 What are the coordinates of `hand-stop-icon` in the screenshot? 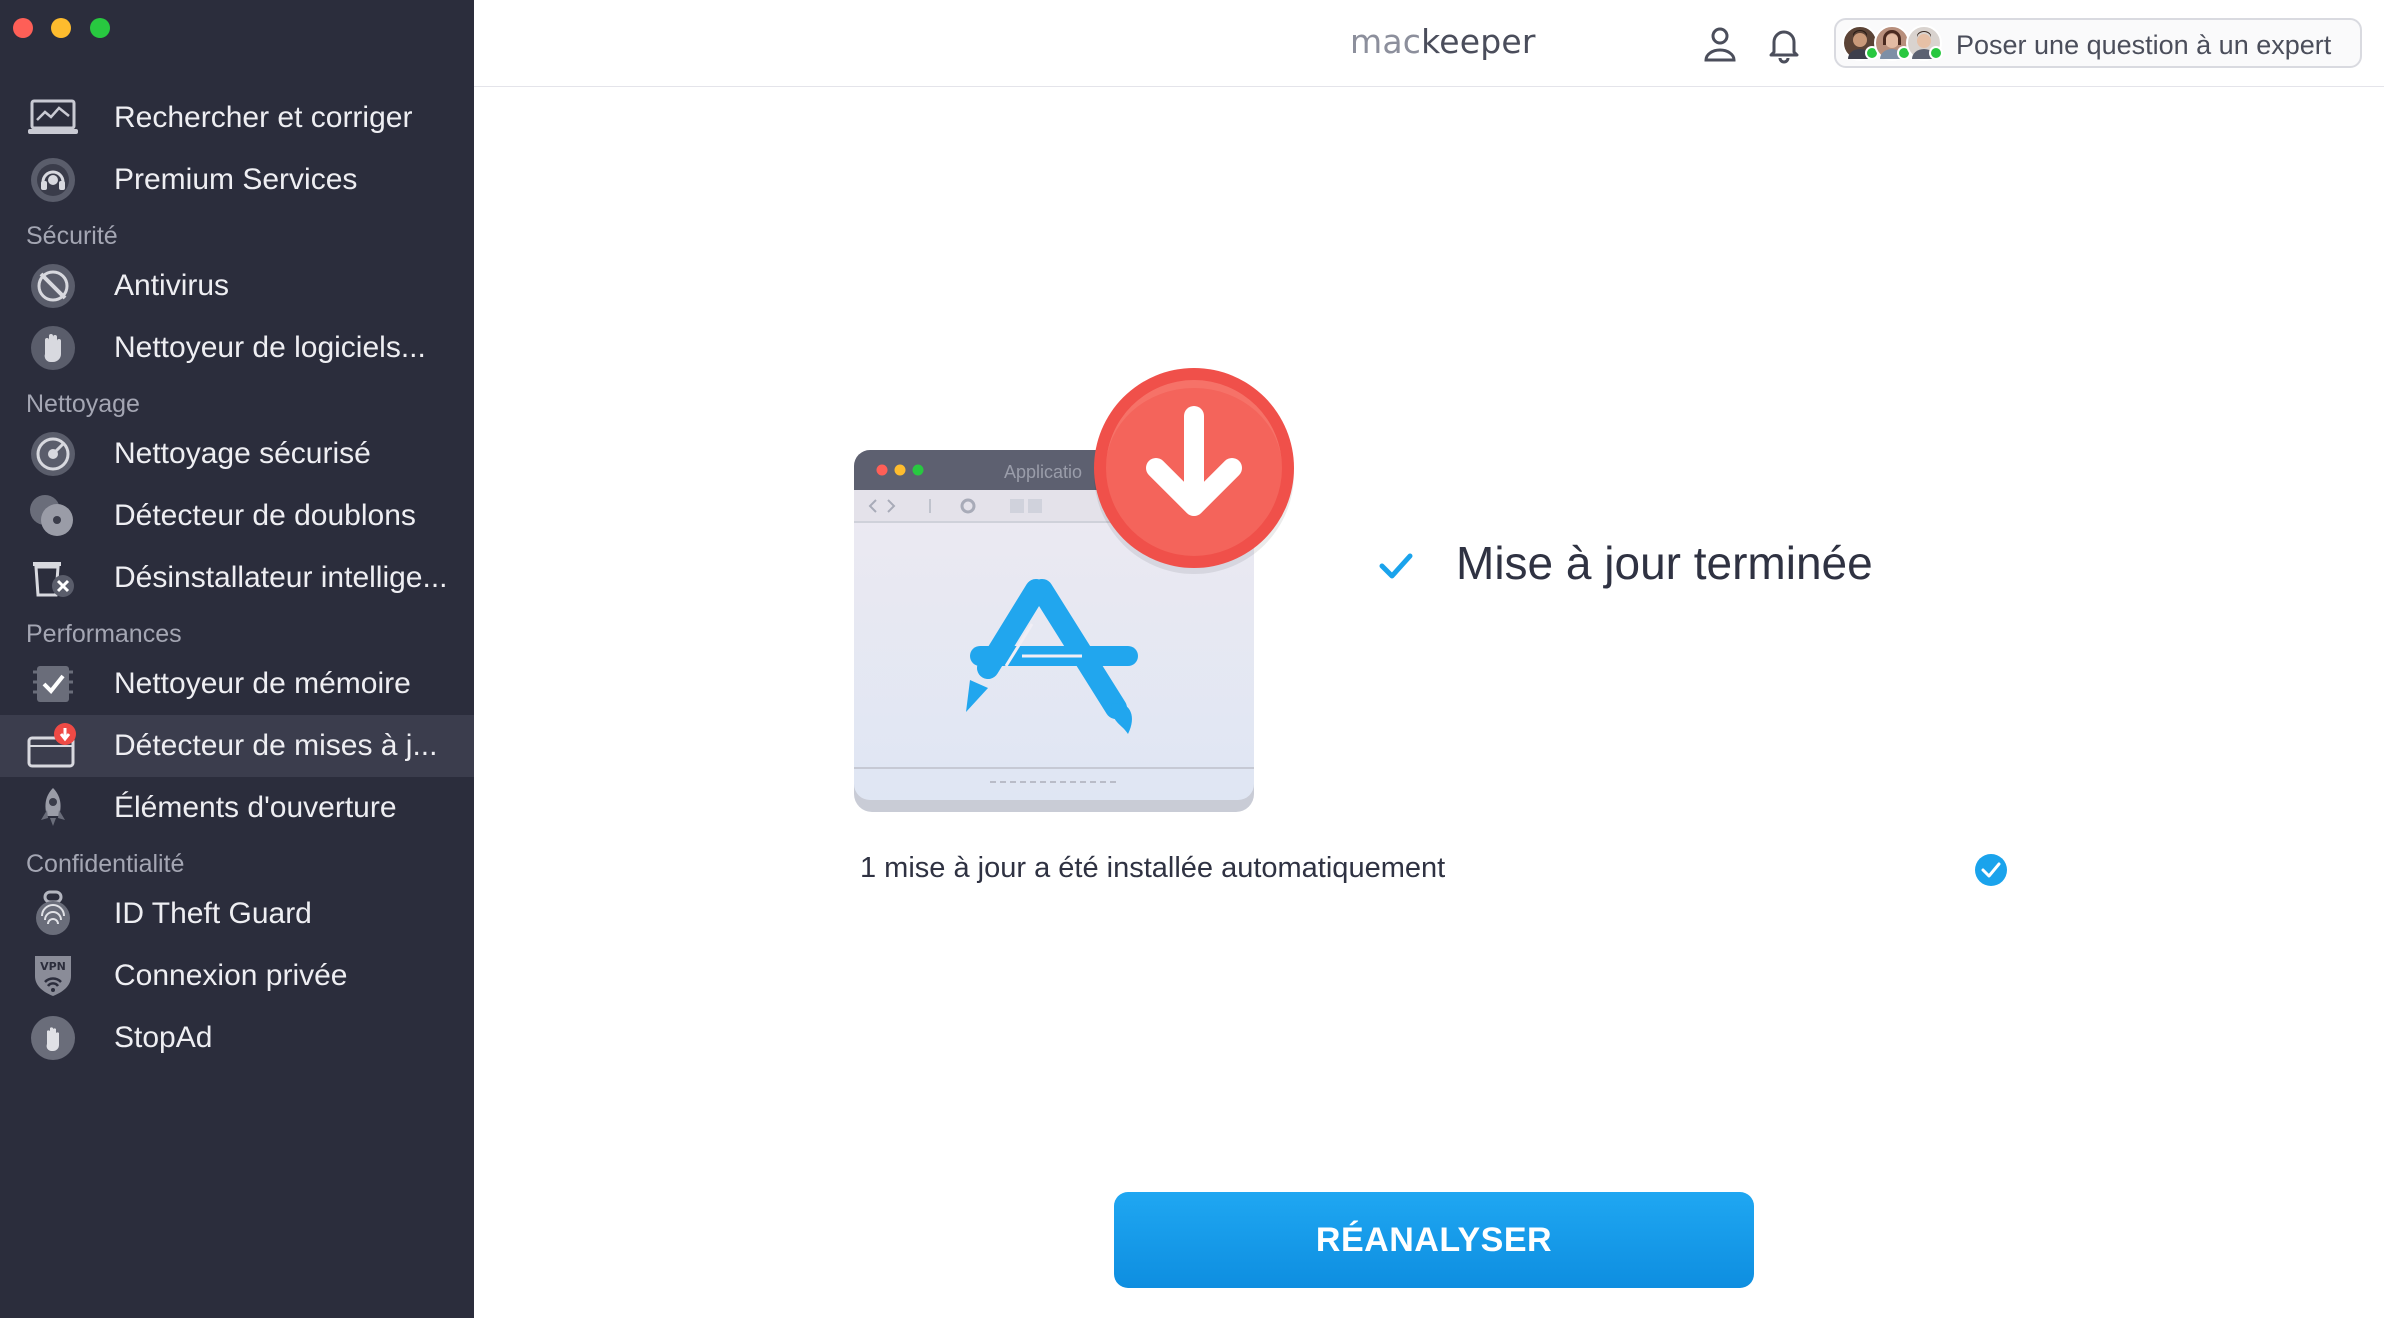 It's located at (53, 348).